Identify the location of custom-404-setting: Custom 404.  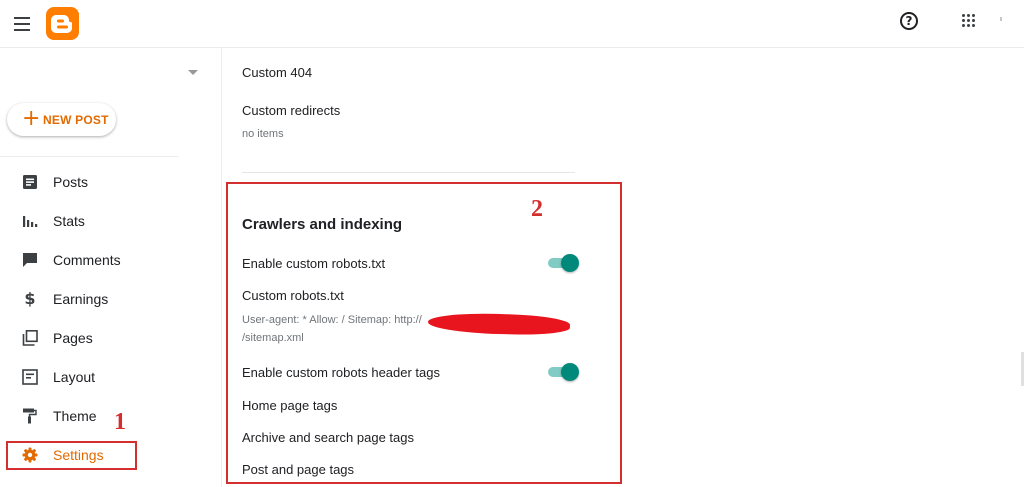
(277, 72).